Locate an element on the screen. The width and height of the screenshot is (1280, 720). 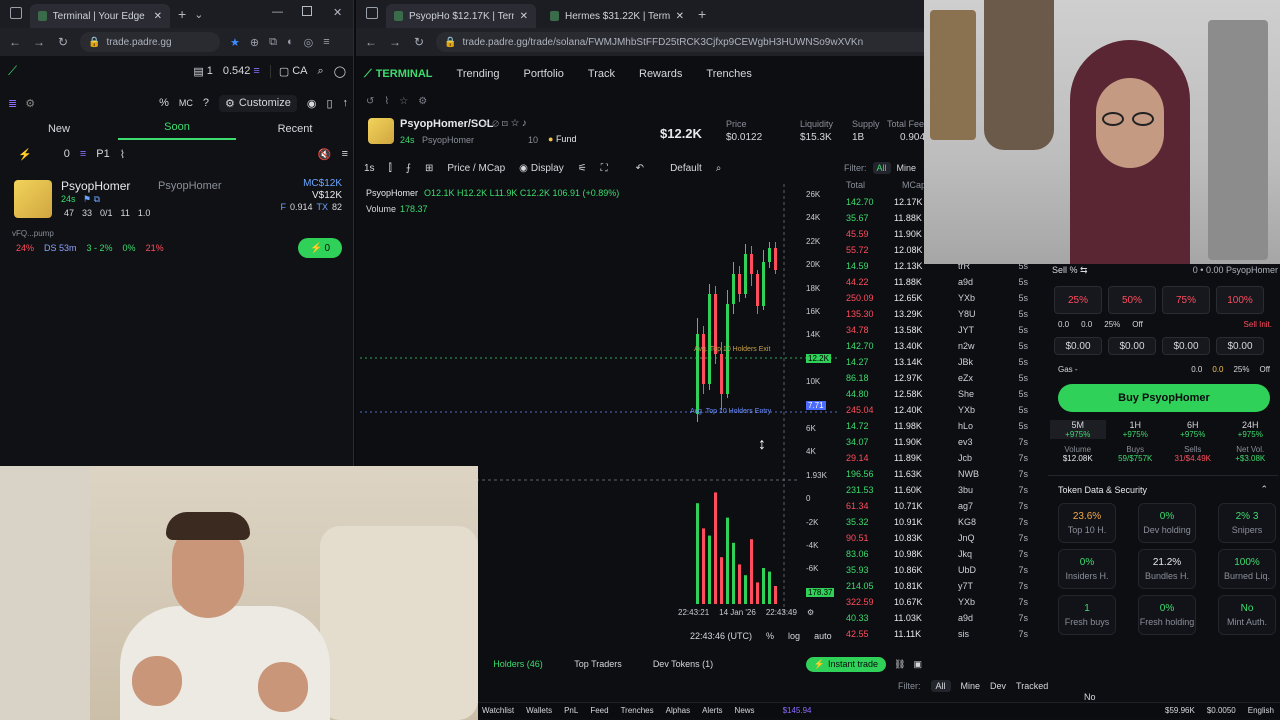
sell-25-button: 25% is located at coordinates (1078, 300).